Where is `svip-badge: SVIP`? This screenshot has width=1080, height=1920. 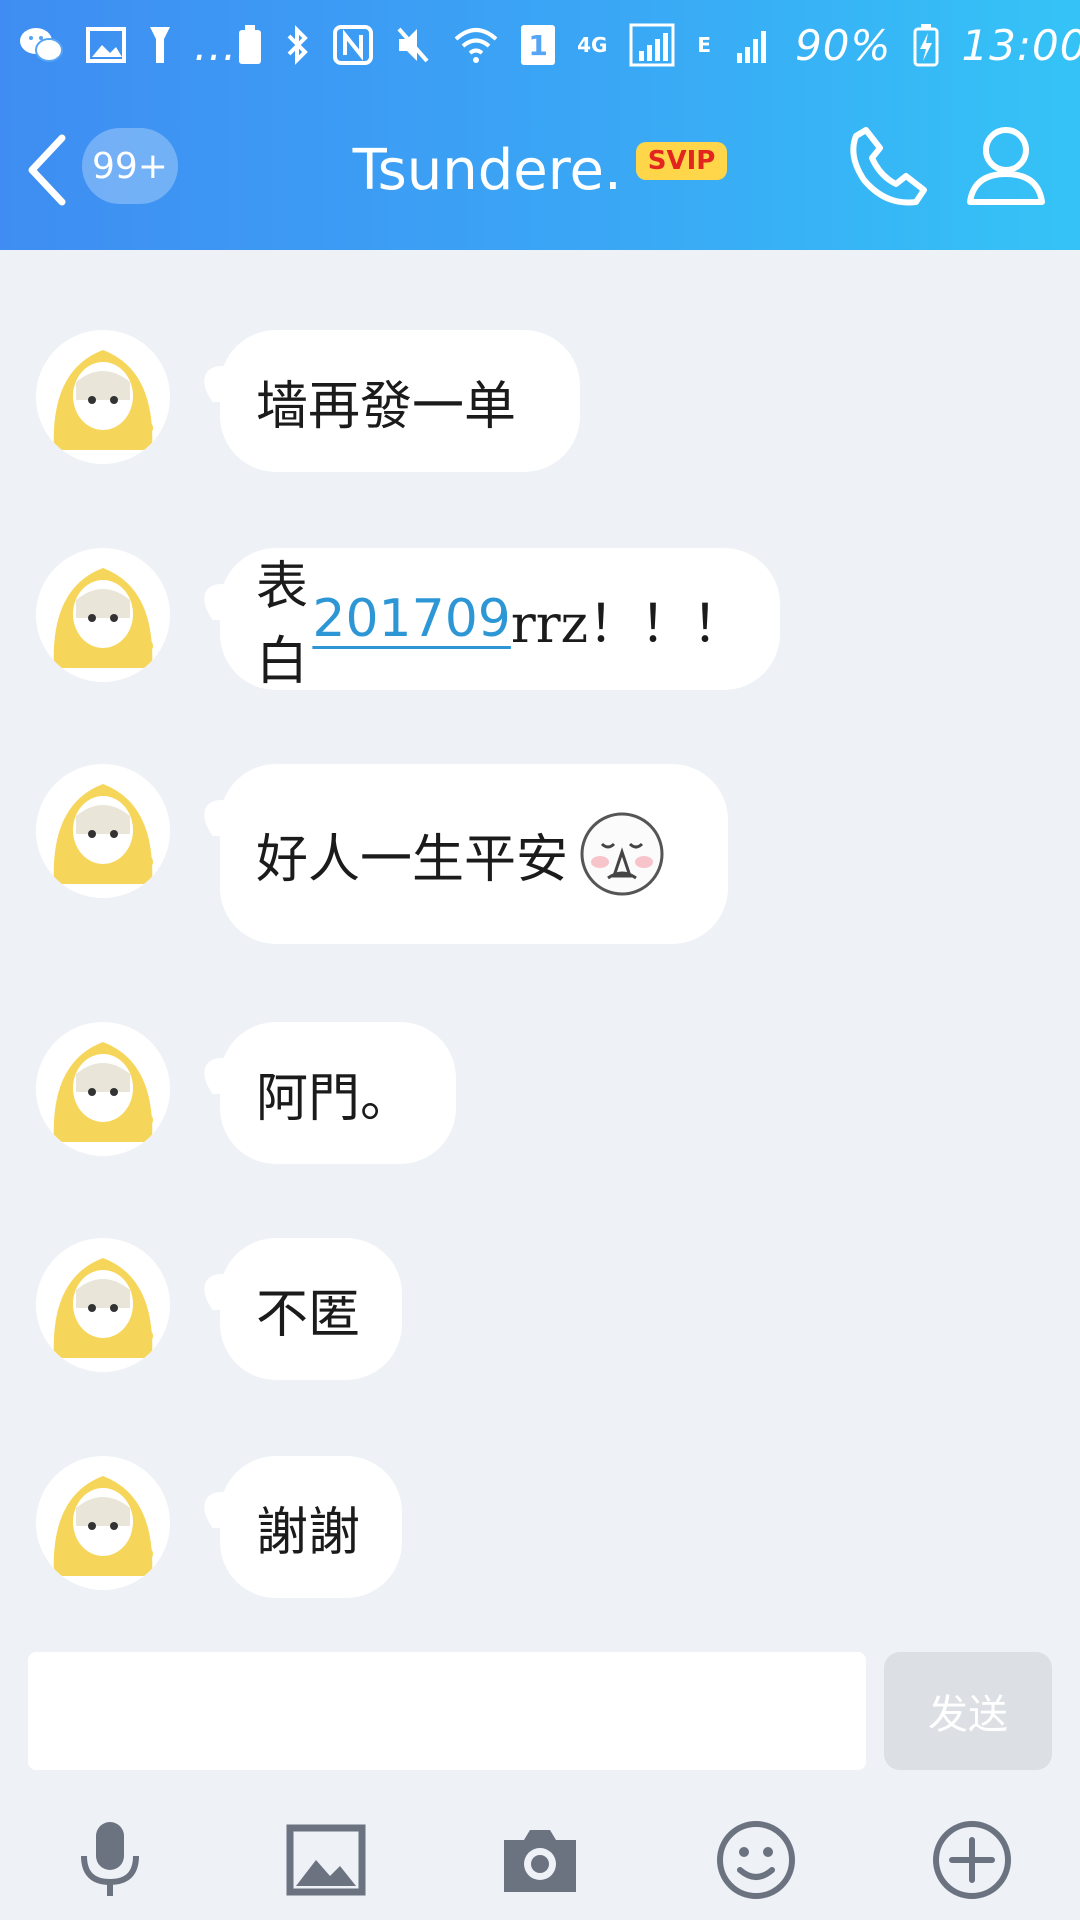 svip-badge: SVIP is located at coordinates (681, 161).